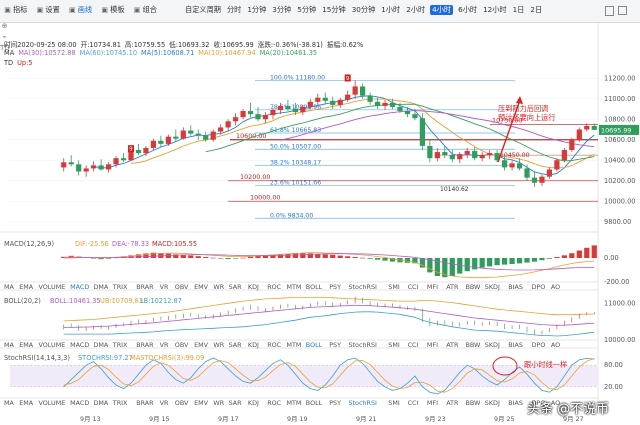  I want to click on x-tick-label: 9月 15, so click(159, 419).